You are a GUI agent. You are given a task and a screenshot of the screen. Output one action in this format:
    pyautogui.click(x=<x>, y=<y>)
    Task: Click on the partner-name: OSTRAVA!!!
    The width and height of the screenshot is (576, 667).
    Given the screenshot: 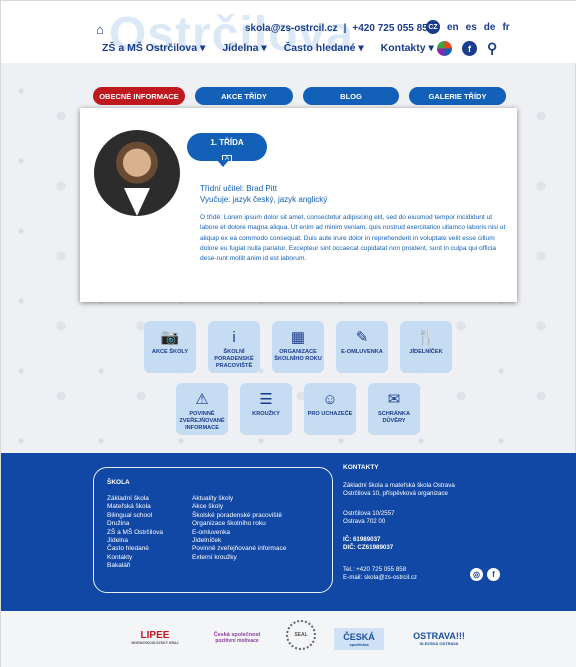 What is the action you would take?
    pyautogui.click(x=439, y=635)
    